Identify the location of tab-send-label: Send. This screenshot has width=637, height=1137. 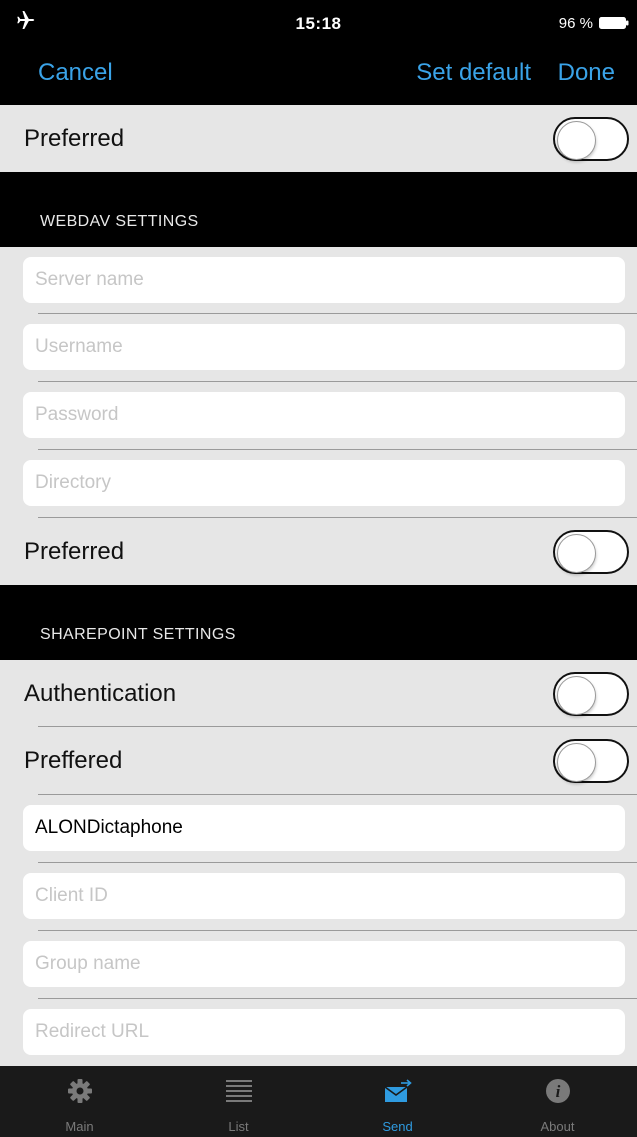
(397, 1126).